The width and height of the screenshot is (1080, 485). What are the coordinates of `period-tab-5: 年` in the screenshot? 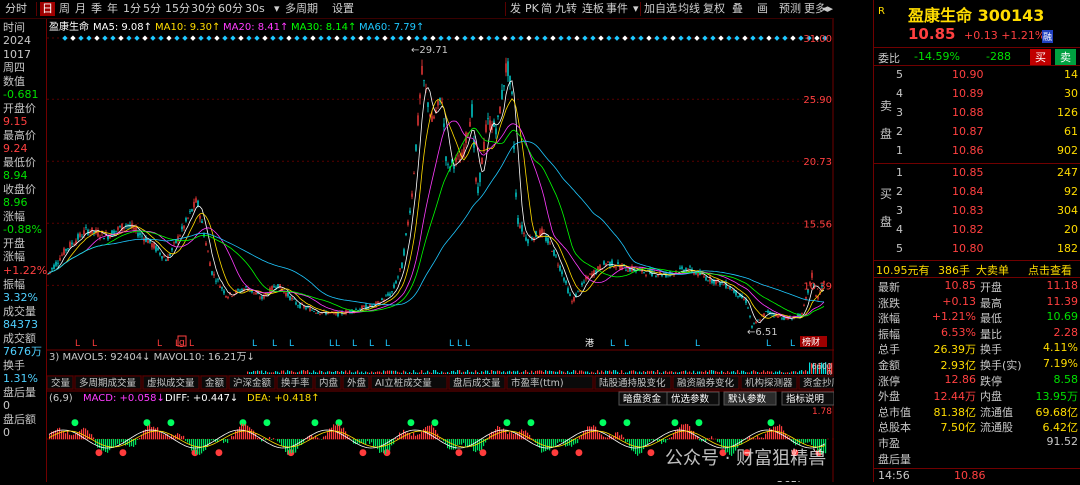 It's located at (112, 9).